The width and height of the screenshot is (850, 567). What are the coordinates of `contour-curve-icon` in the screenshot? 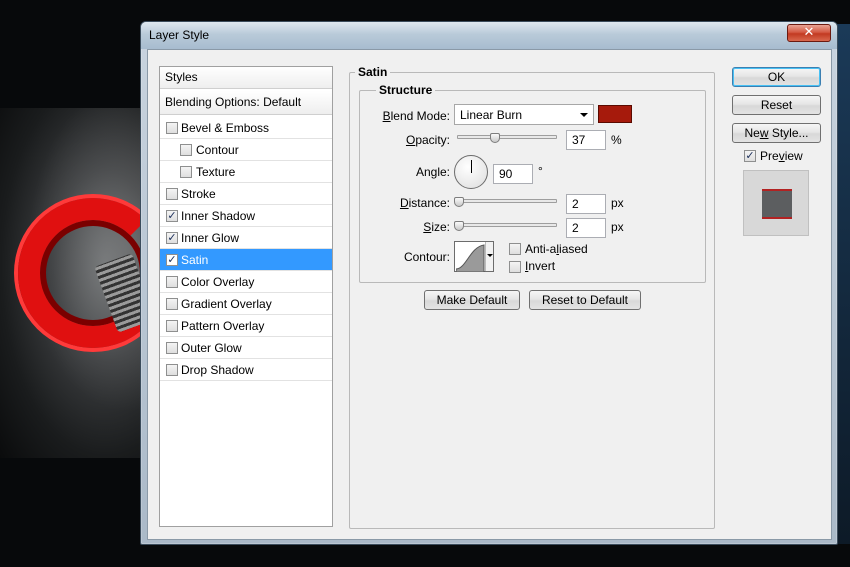 It's located at (470, 258).